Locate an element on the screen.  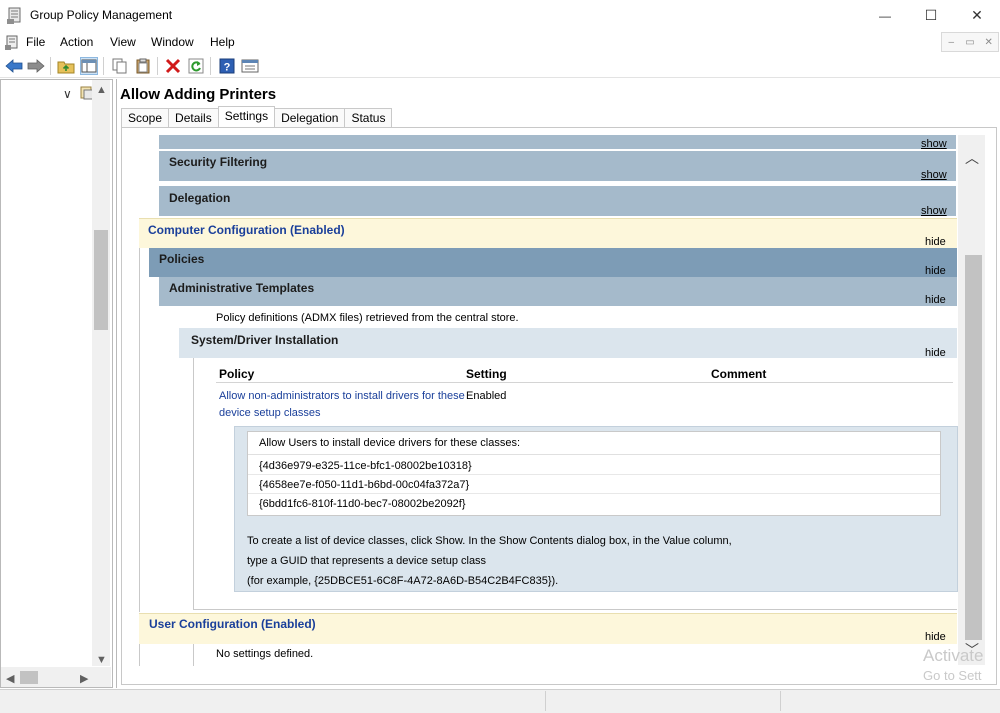
mdi-restore-button: ▭ is located at coordinates (970, 42).